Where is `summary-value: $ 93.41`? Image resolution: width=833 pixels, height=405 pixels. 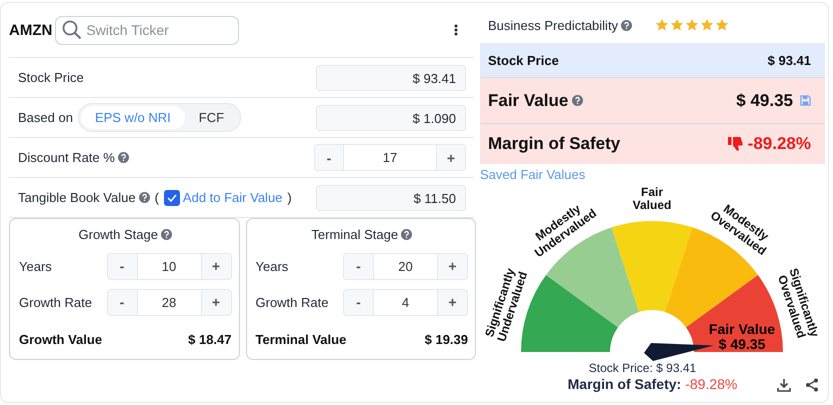
summary-value: $ 93.41 is located at coordinates (789, 60).